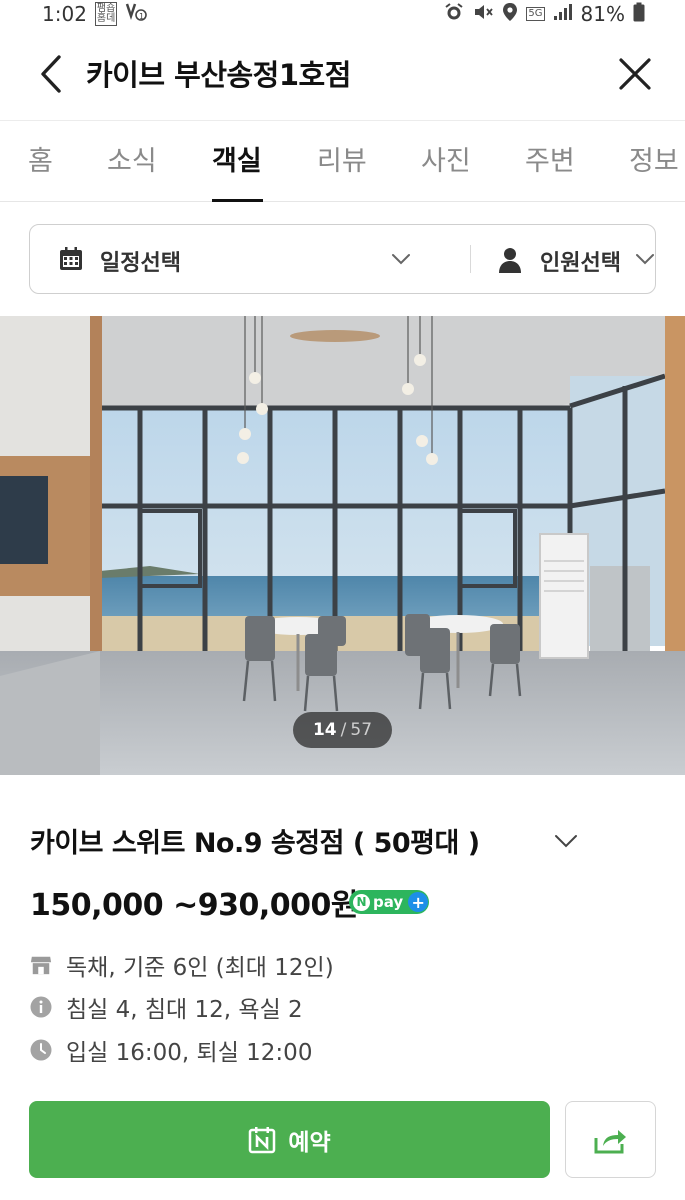  What do you see at coordinates (418, 902) in the screenshot?
I see `plus-icon: +` at bounding box center [418, 902].